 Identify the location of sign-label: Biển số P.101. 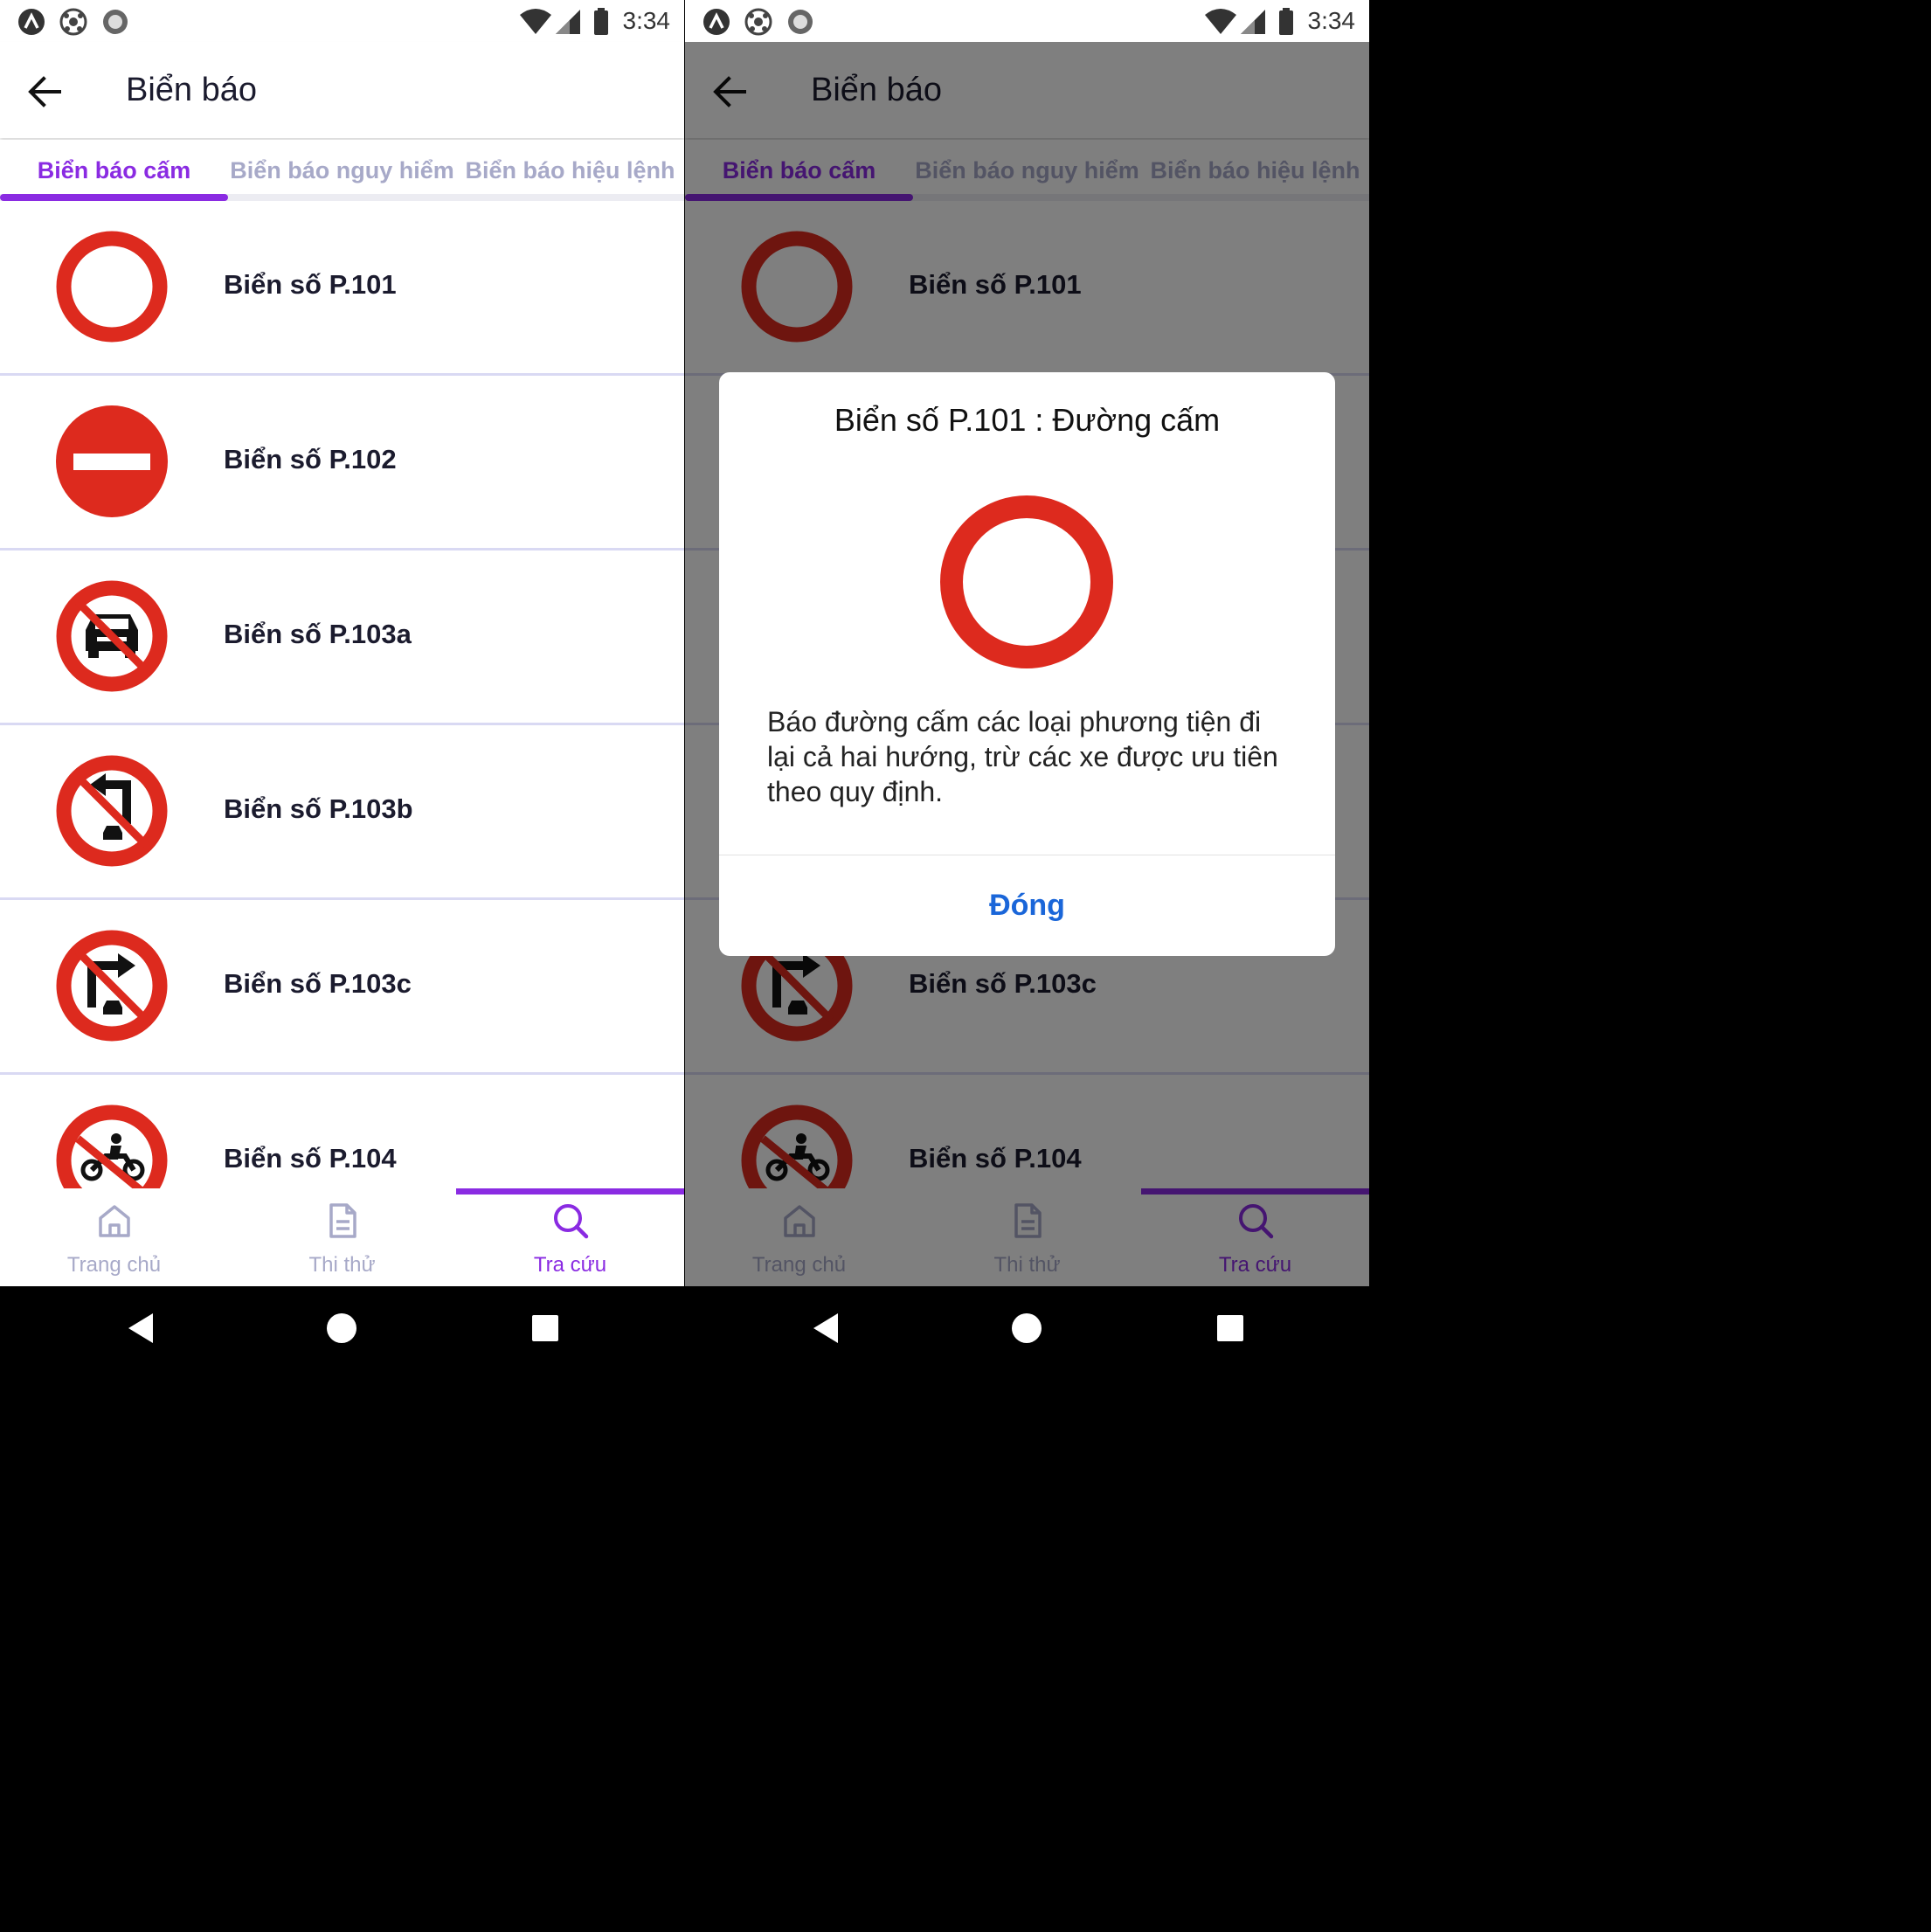
(311, 284).